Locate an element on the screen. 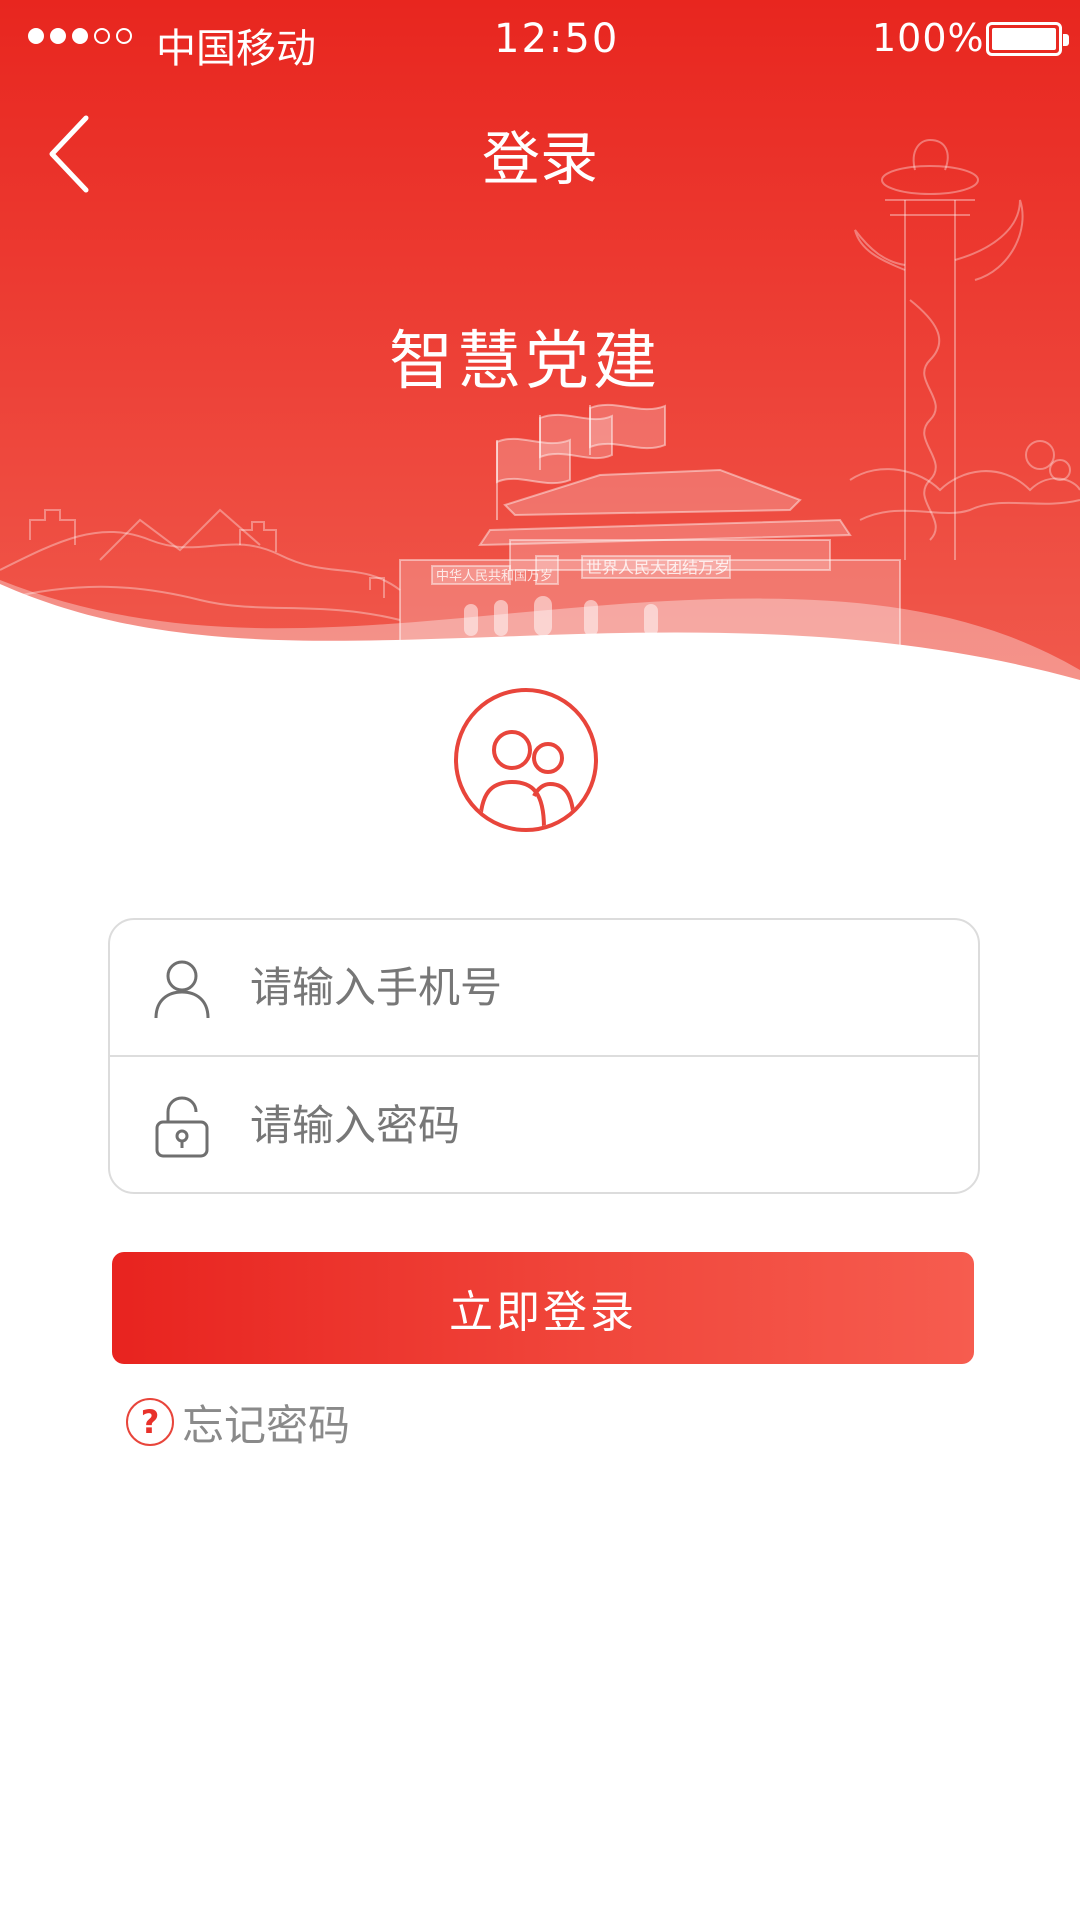 The width and height of the screenshot is (1080, 1920). status-bar: 中国移动 12:50 100% is located at coordinates (540, 40).